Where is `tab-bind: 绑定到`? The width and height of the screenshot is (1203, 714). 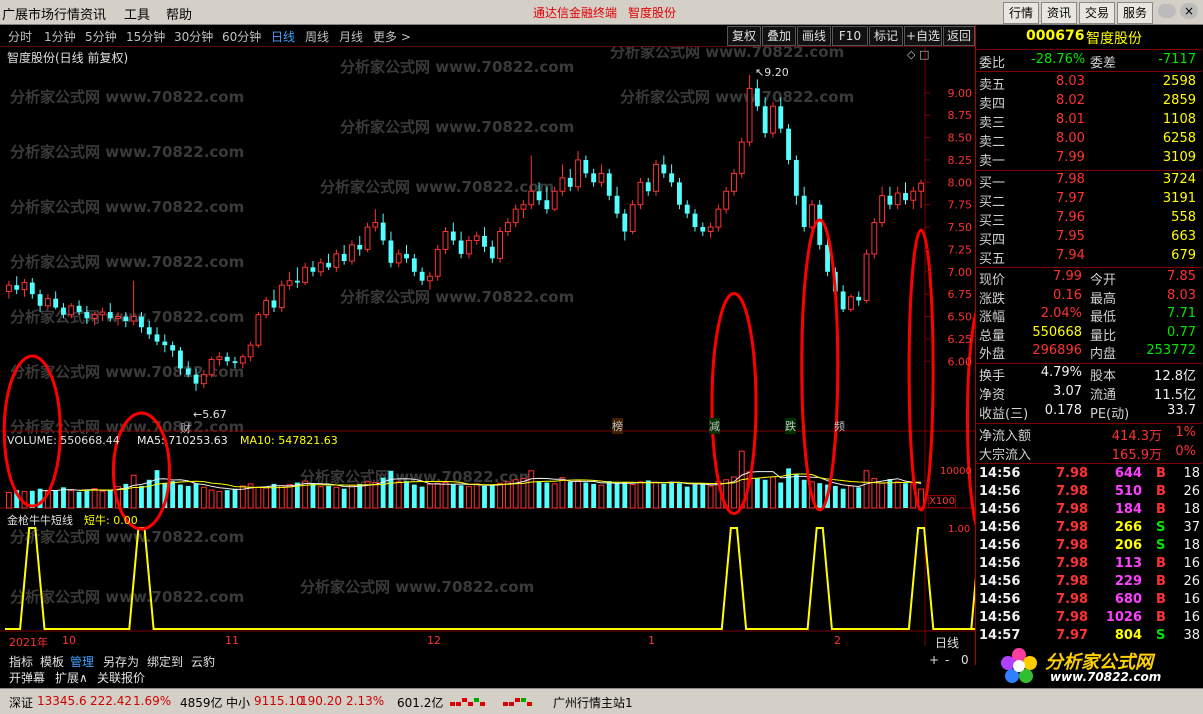 tab-bind: 绑定到 is located at coordinates (165, 661).